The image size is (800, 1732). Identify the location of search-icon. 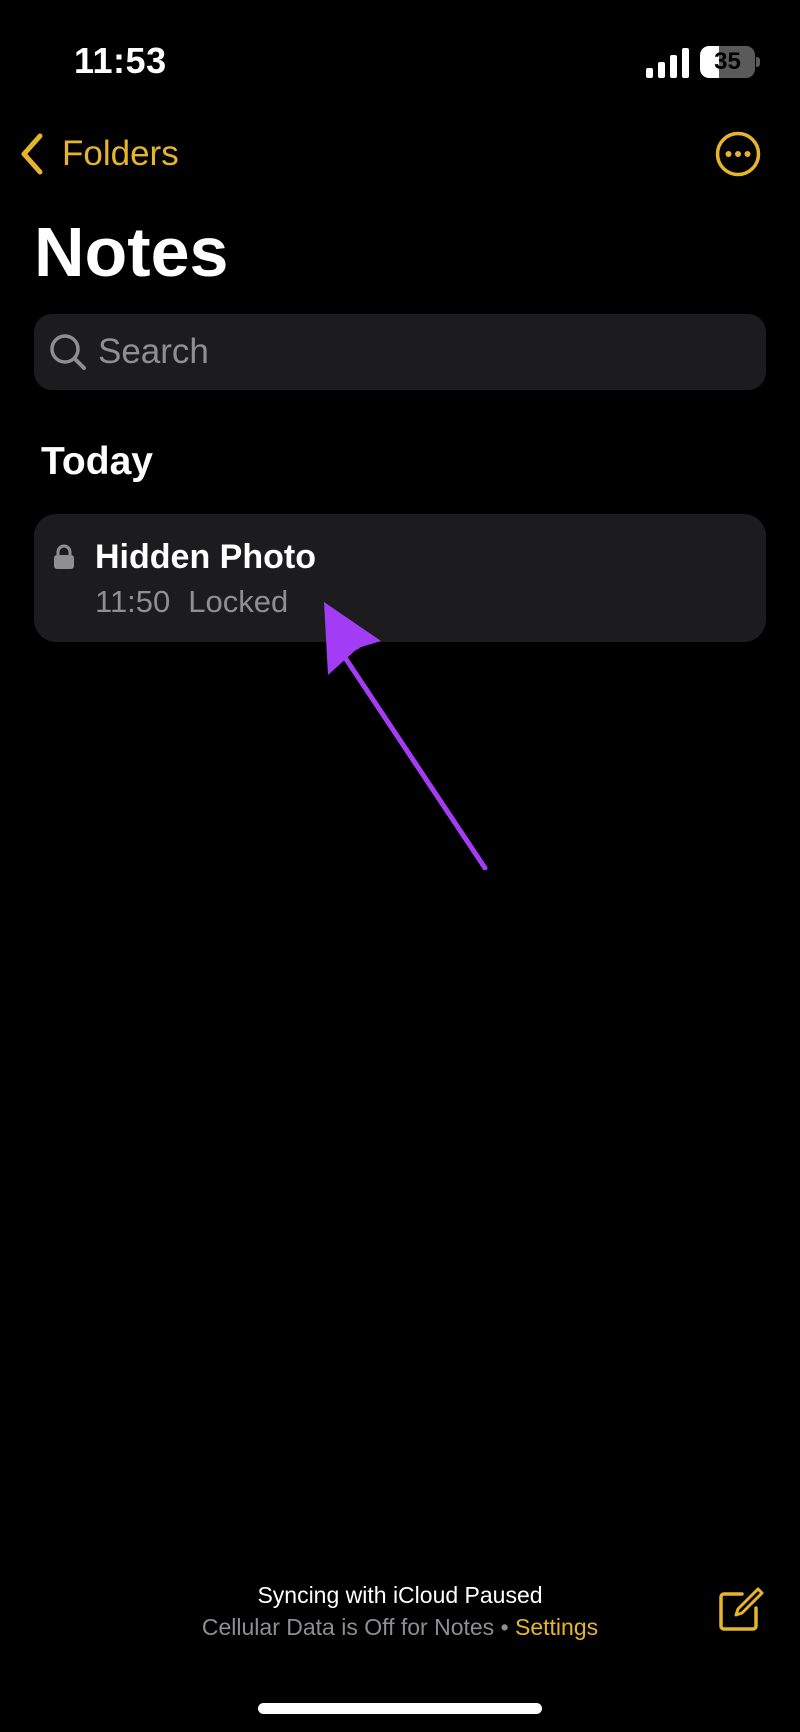
(68, 352).